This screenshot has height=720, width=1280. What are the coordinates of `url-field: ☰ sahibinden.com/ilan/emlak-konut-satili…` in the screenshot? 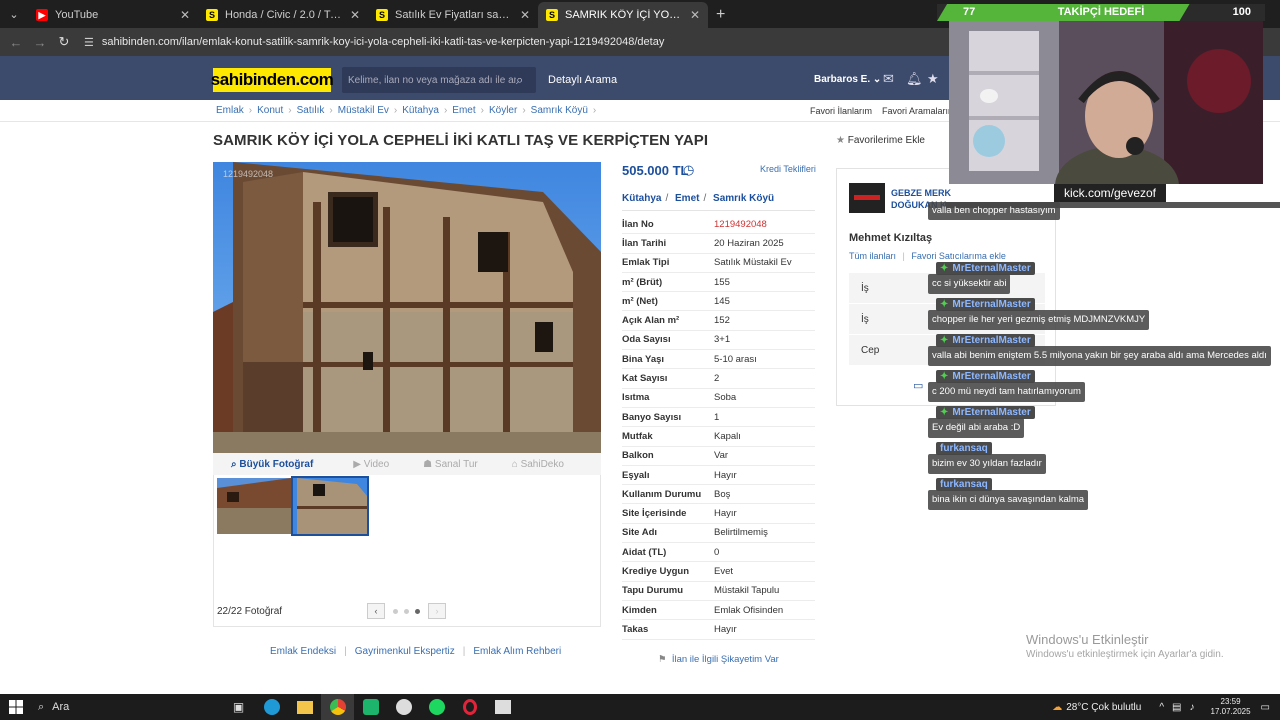 It's located at (374, 42).